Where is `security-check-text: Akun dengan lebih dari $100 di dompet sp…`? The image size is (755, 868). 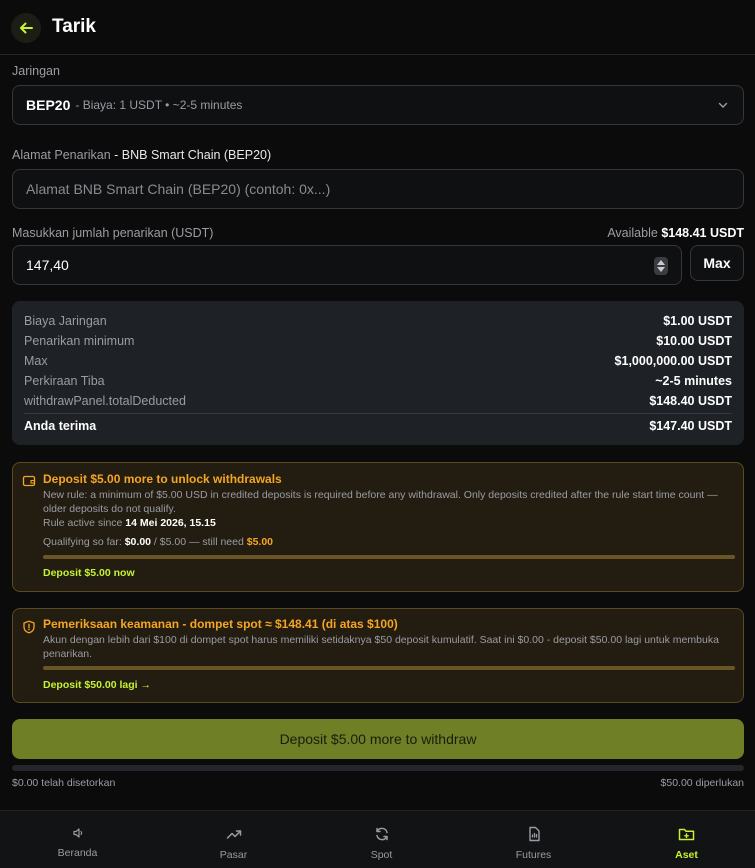
security-check-text: Akun dengan lebih dari $100 di dompet sp… is located at coordinates (381, 647).